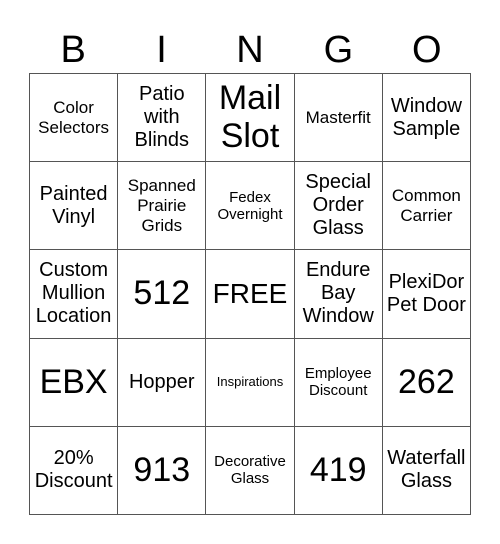 The image size is (500, 544). Describe the element at coordinates (426, 50) in the screenshot. I see `header-letter-o: O` at that location.